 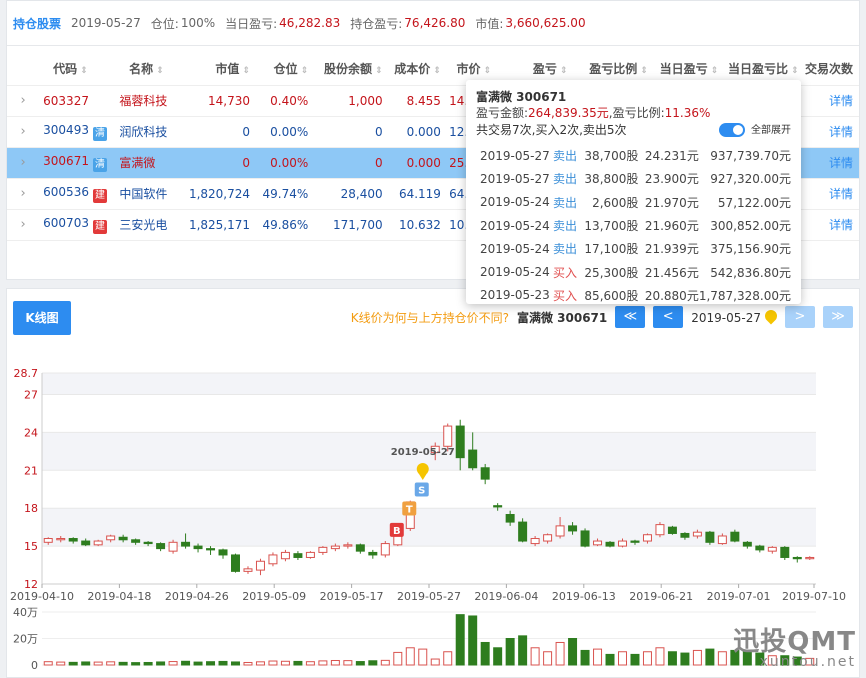 What do you see at coordinates (506, 596) in the screenshot?
I see `x-tick-label: 2019-06-04` at bounding box center [506, 596].